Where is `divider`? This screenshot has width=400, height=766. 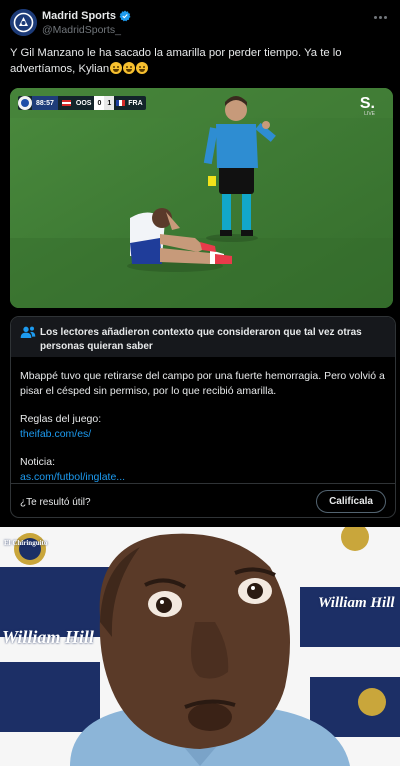
divider is located at coordinates (203, 483).